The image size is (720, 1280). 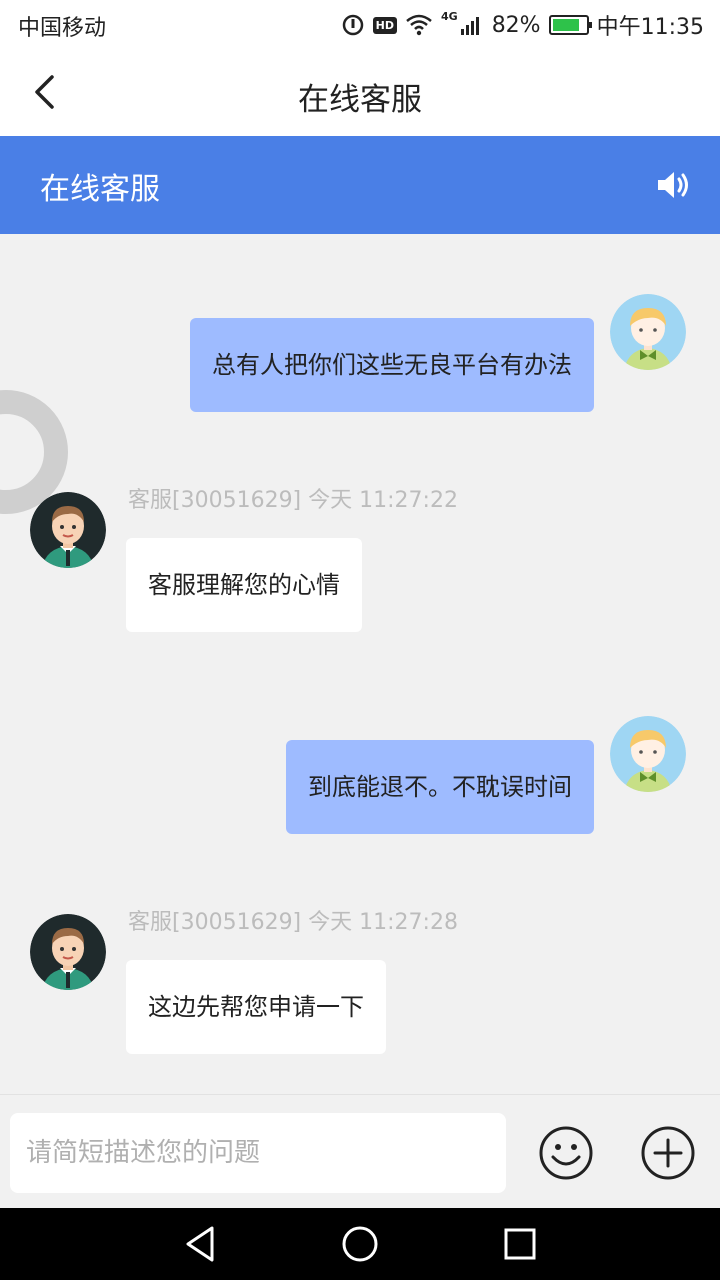 I want to click on signal-icon, so click(x=472, y=25).